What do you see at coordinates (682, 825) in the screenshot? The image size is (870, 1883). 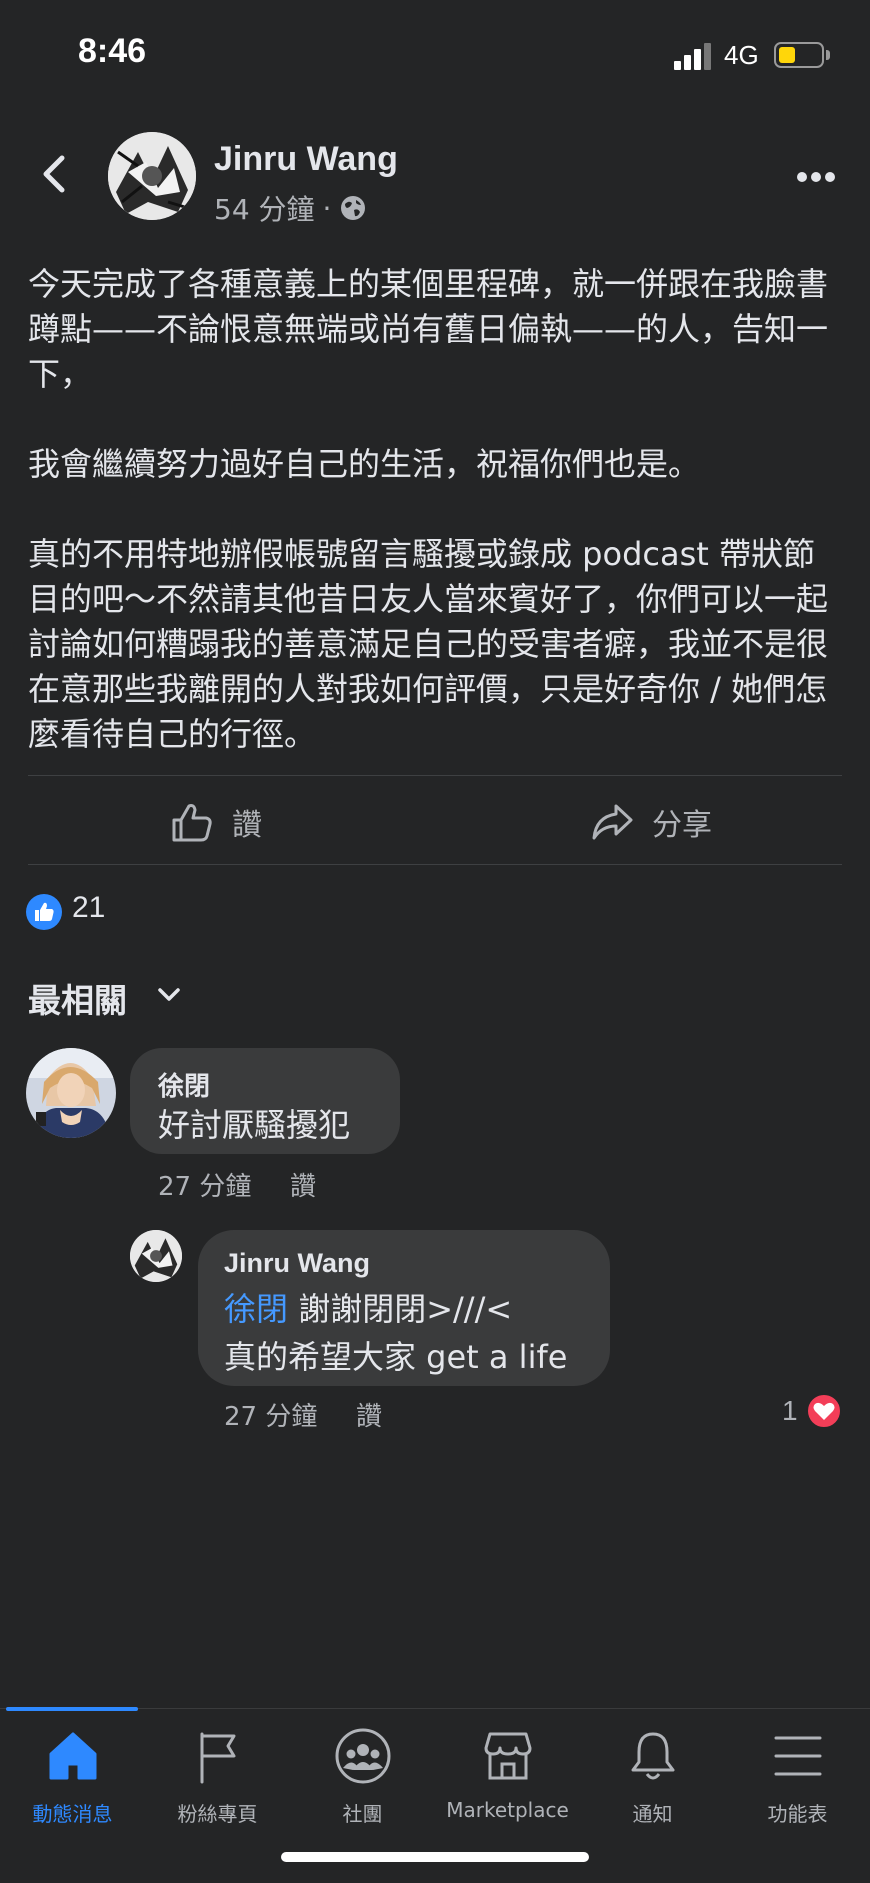 I see `share-label: 分享` at bounding box center [682, 825].